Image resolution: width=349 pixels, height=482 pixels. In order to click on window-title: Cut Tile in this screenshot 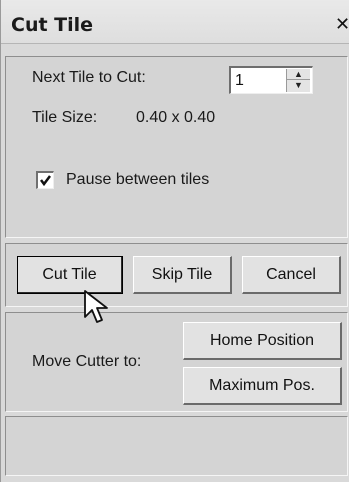, I will do `click(52, 25)`.